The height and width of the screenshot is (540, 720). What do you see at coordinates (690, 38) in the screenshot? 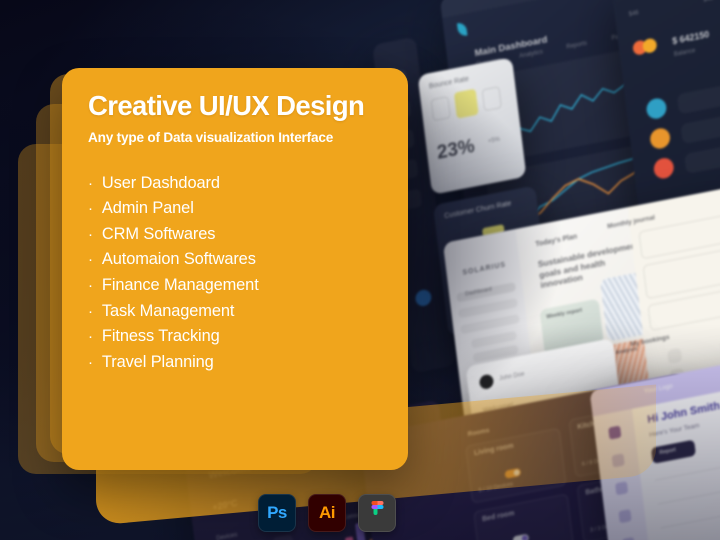
I see `mockup-stats-amount: $ 642150` at bounding box center [690, 38].